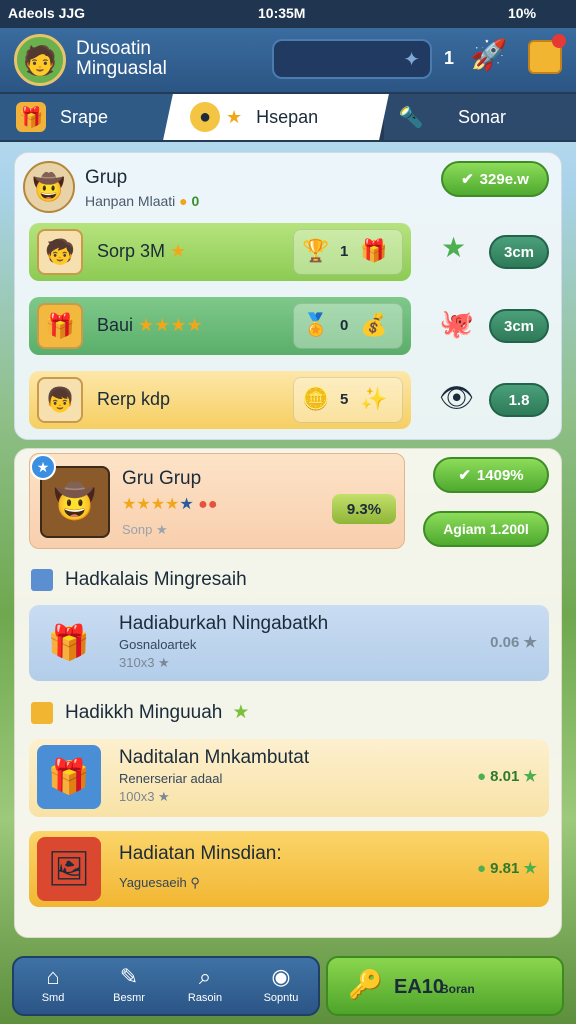  I want to click on check-icon: ●, so click(481, 868).